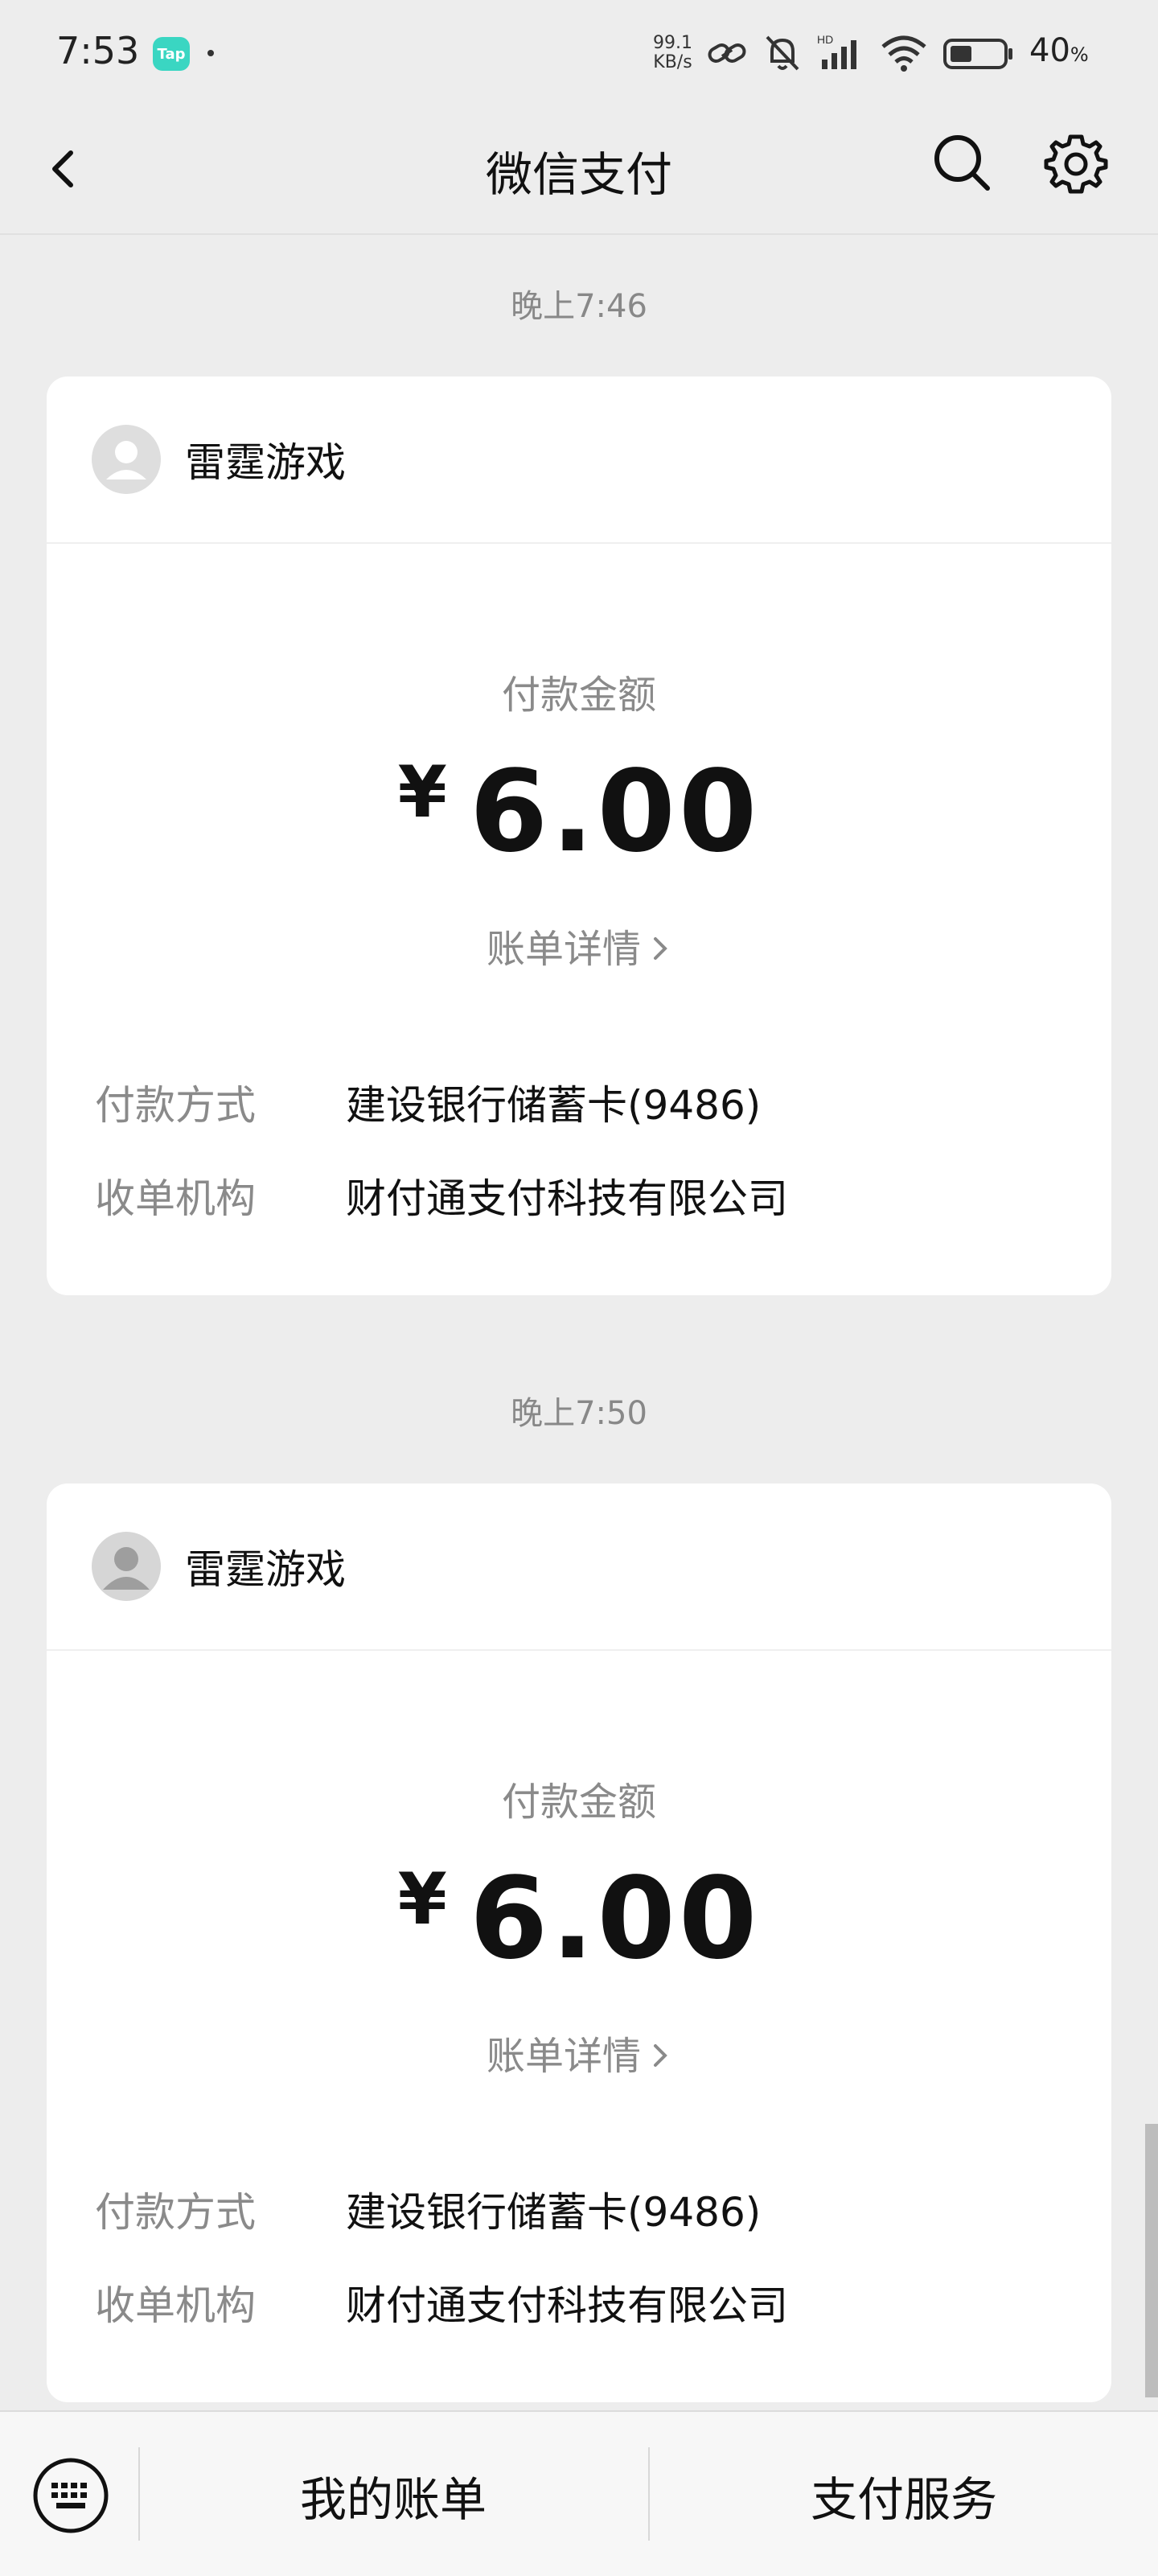 The height and width of the screenshot is (2576, 1158). Describe the element at coordinates (579, 1413) in the screenshot. I see `message-time: 晚上7:50` at that location.